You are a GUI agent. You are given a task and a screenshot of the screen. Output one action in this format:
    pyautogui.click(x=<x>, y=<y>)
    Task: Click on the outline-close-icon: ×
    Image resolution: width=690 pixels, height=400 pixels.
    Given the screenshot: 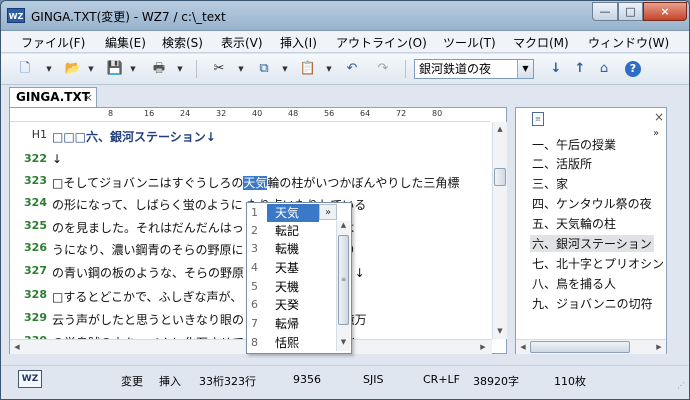 What is the action you would take?
    pyautogui.click(x=659, y=117)
    